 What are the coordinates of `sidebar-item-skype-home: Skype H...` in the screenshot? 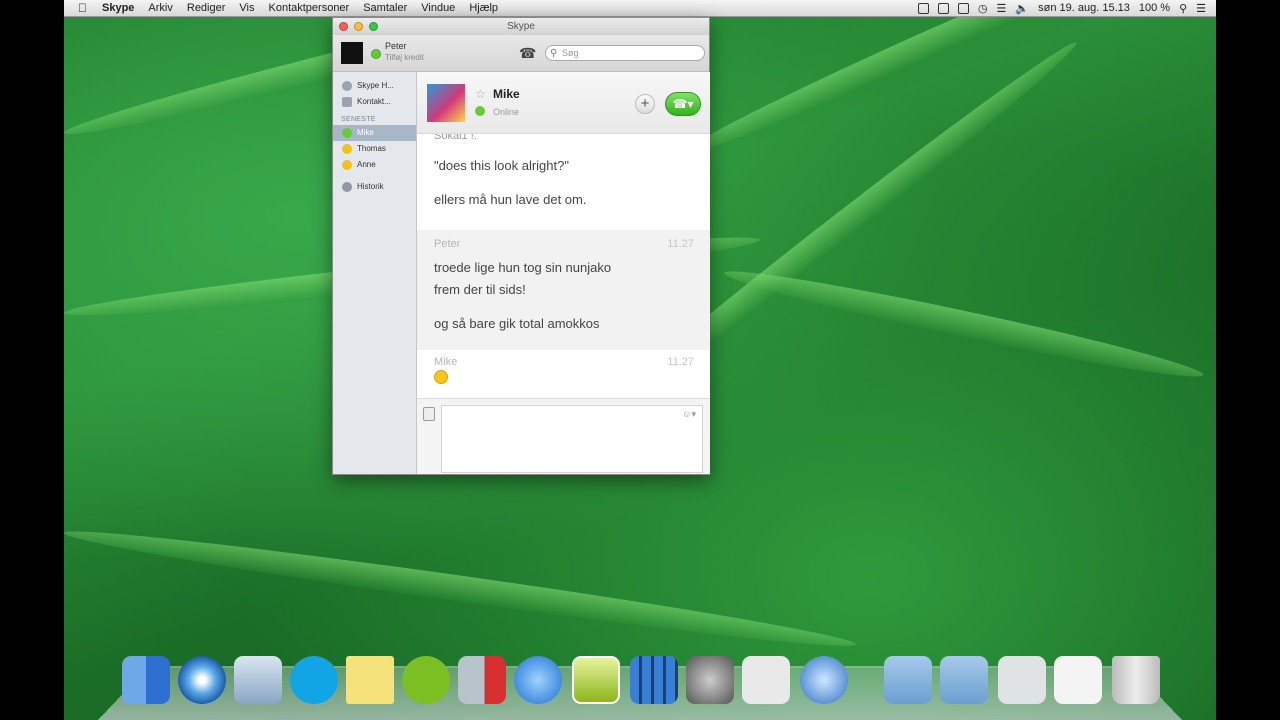 It's located at (374, 86).